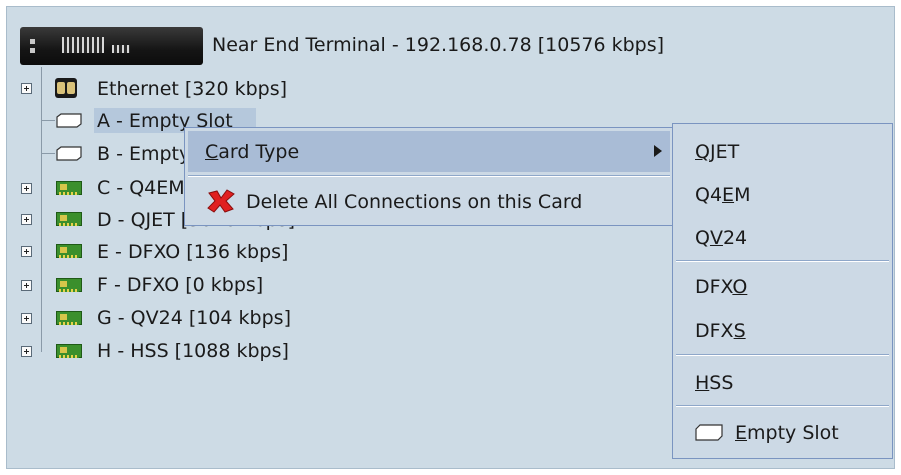 The image size is (901, 475). What do you see at coordinates (192, 252) in the screenshot?
I see `tree-item-slot-e: E - DFXO [136 kbps]` at bounding box center [192, 252].